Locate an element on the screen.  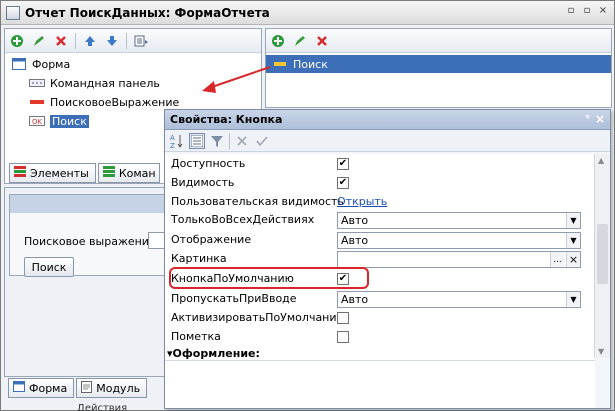
module-tab-icon is located at coordinates (87, 388).